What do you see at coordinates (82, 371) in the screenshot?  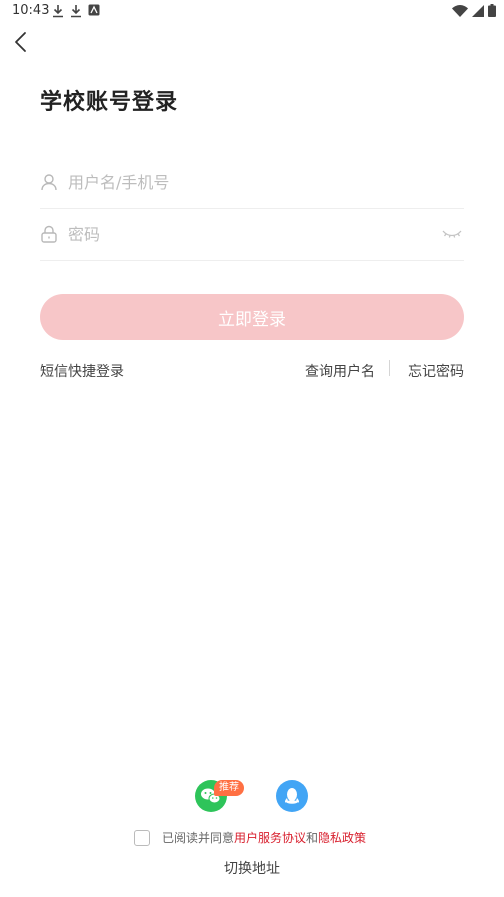 I see `sms-login-link: 短信快捷登录` at bounding box center [82, 371].